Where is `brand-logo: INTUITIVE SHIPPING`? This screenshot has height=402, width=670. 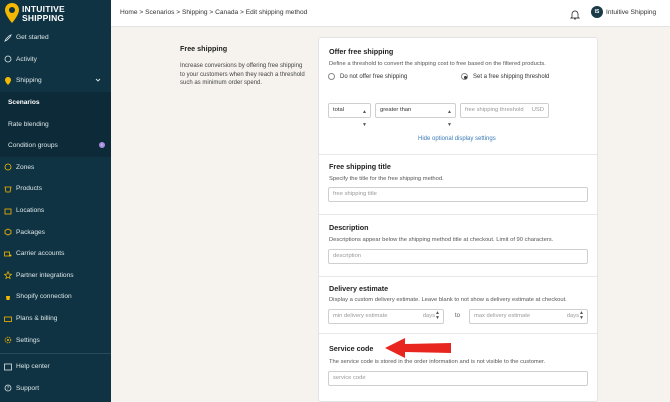
brand-logo: INTUITIVE SHIPPING is located at coordinates (55, 14).